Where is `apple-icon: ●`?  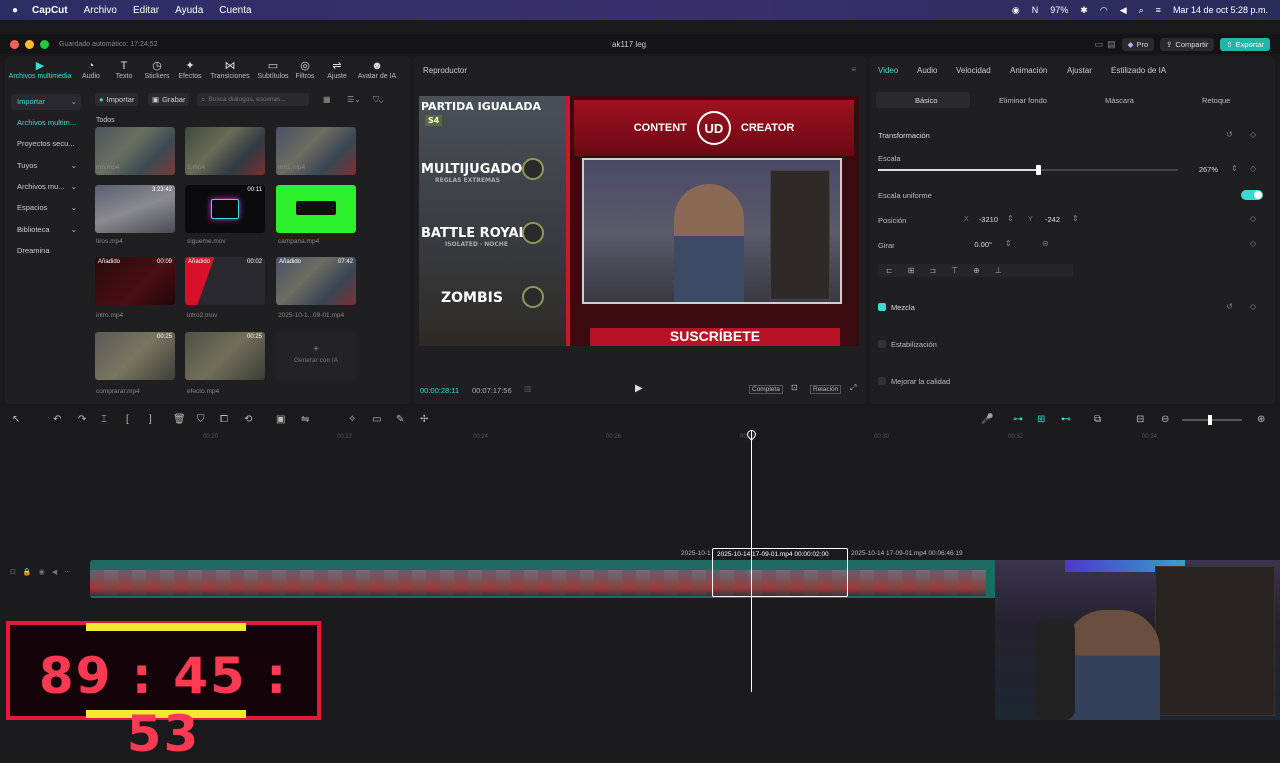
apple-icon: ● is located at coordinates (15, 10).